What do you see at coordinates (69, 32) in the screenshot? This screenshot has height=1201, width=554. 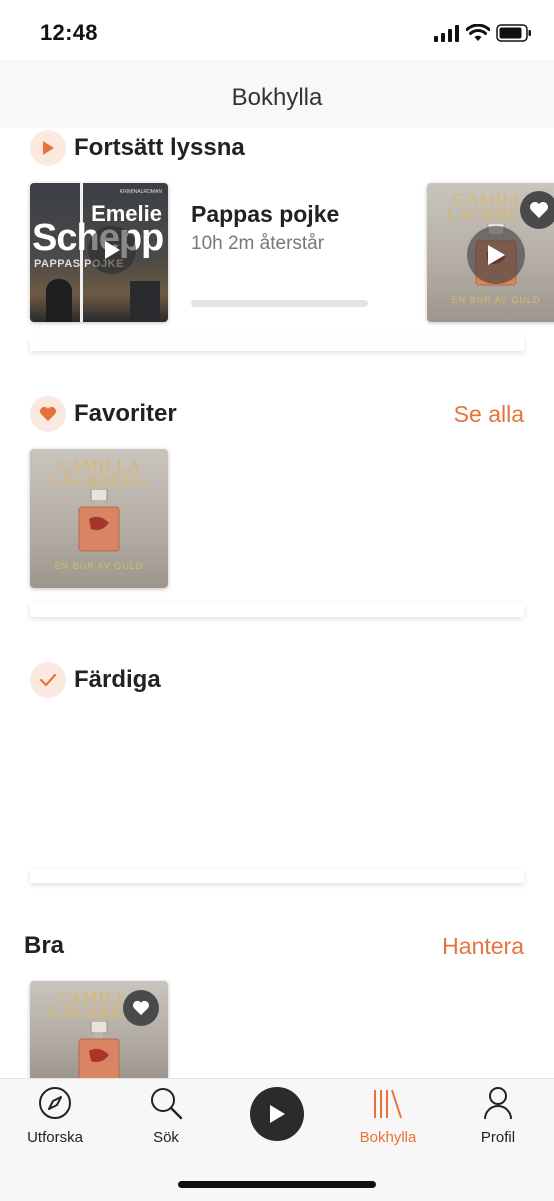 I see `status-time: 12:48` at bounding box center [69, 32].